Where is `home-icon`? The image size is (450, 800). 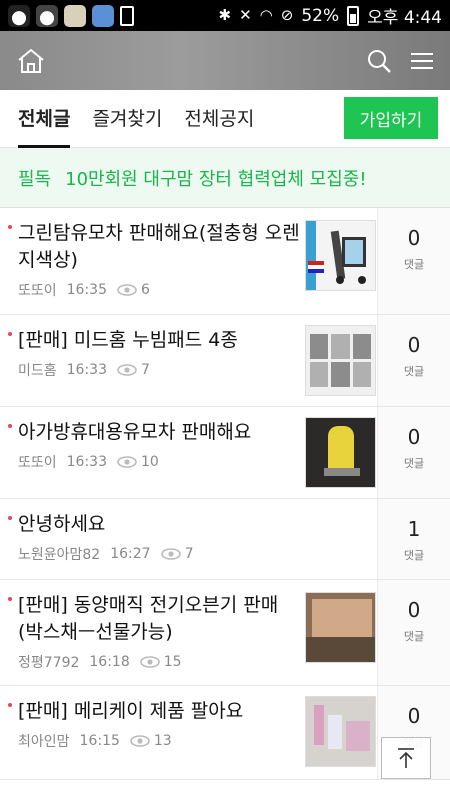 home-icon is located at coordinates (31, 60).